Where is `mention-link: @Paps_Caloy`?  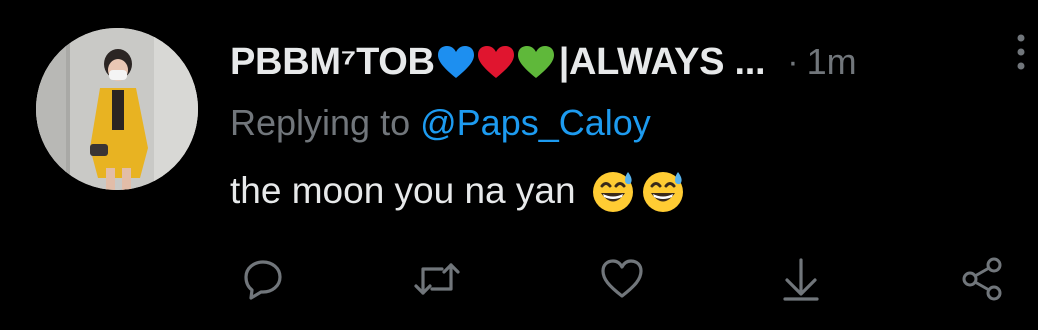
mention-link: @Paps_Caloy is located at coordinates (535, 122).